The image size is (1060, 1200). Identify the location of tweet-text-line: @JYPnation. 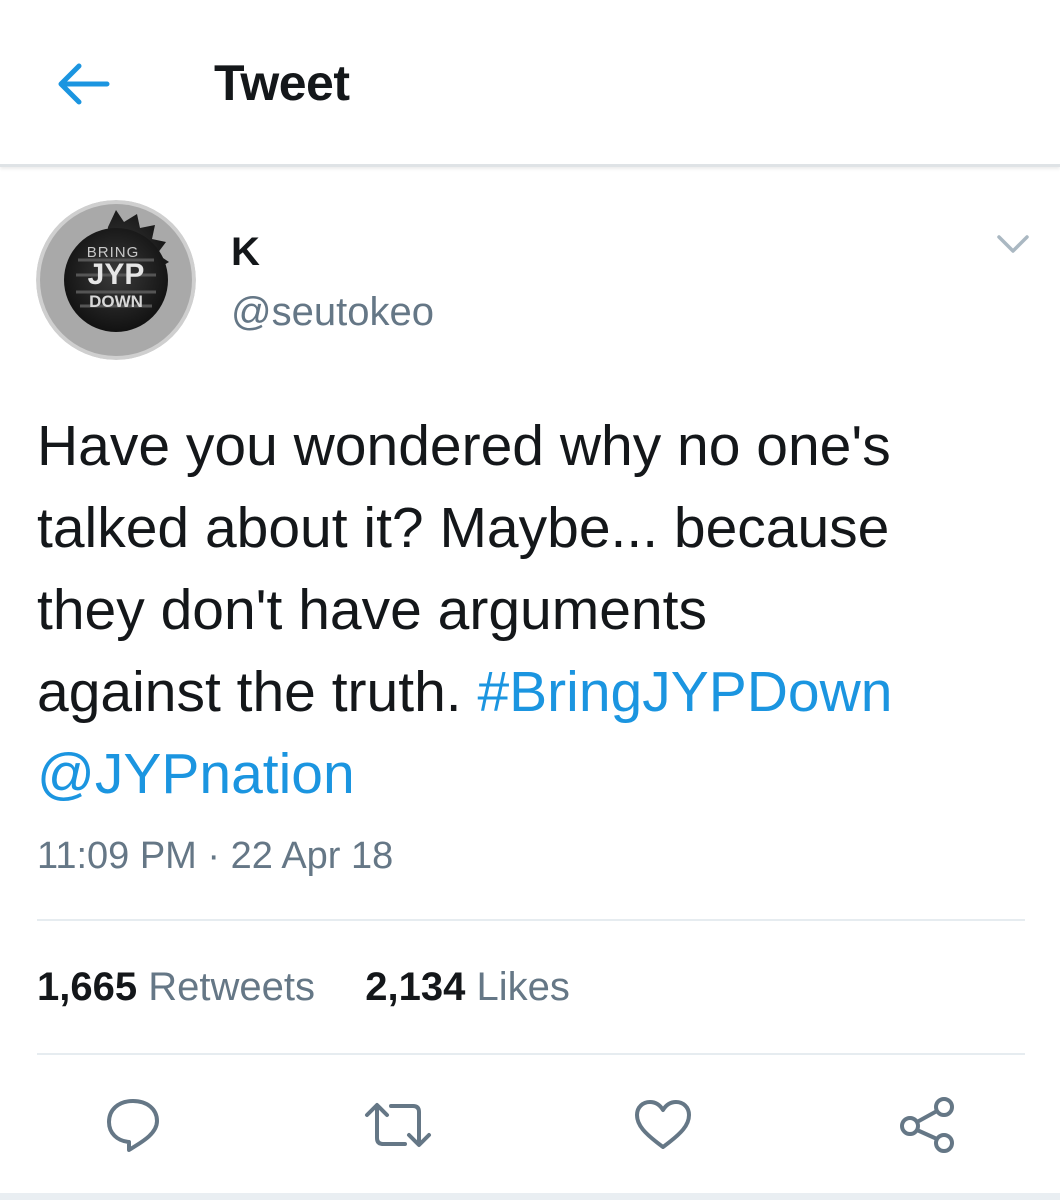
(537, 774).